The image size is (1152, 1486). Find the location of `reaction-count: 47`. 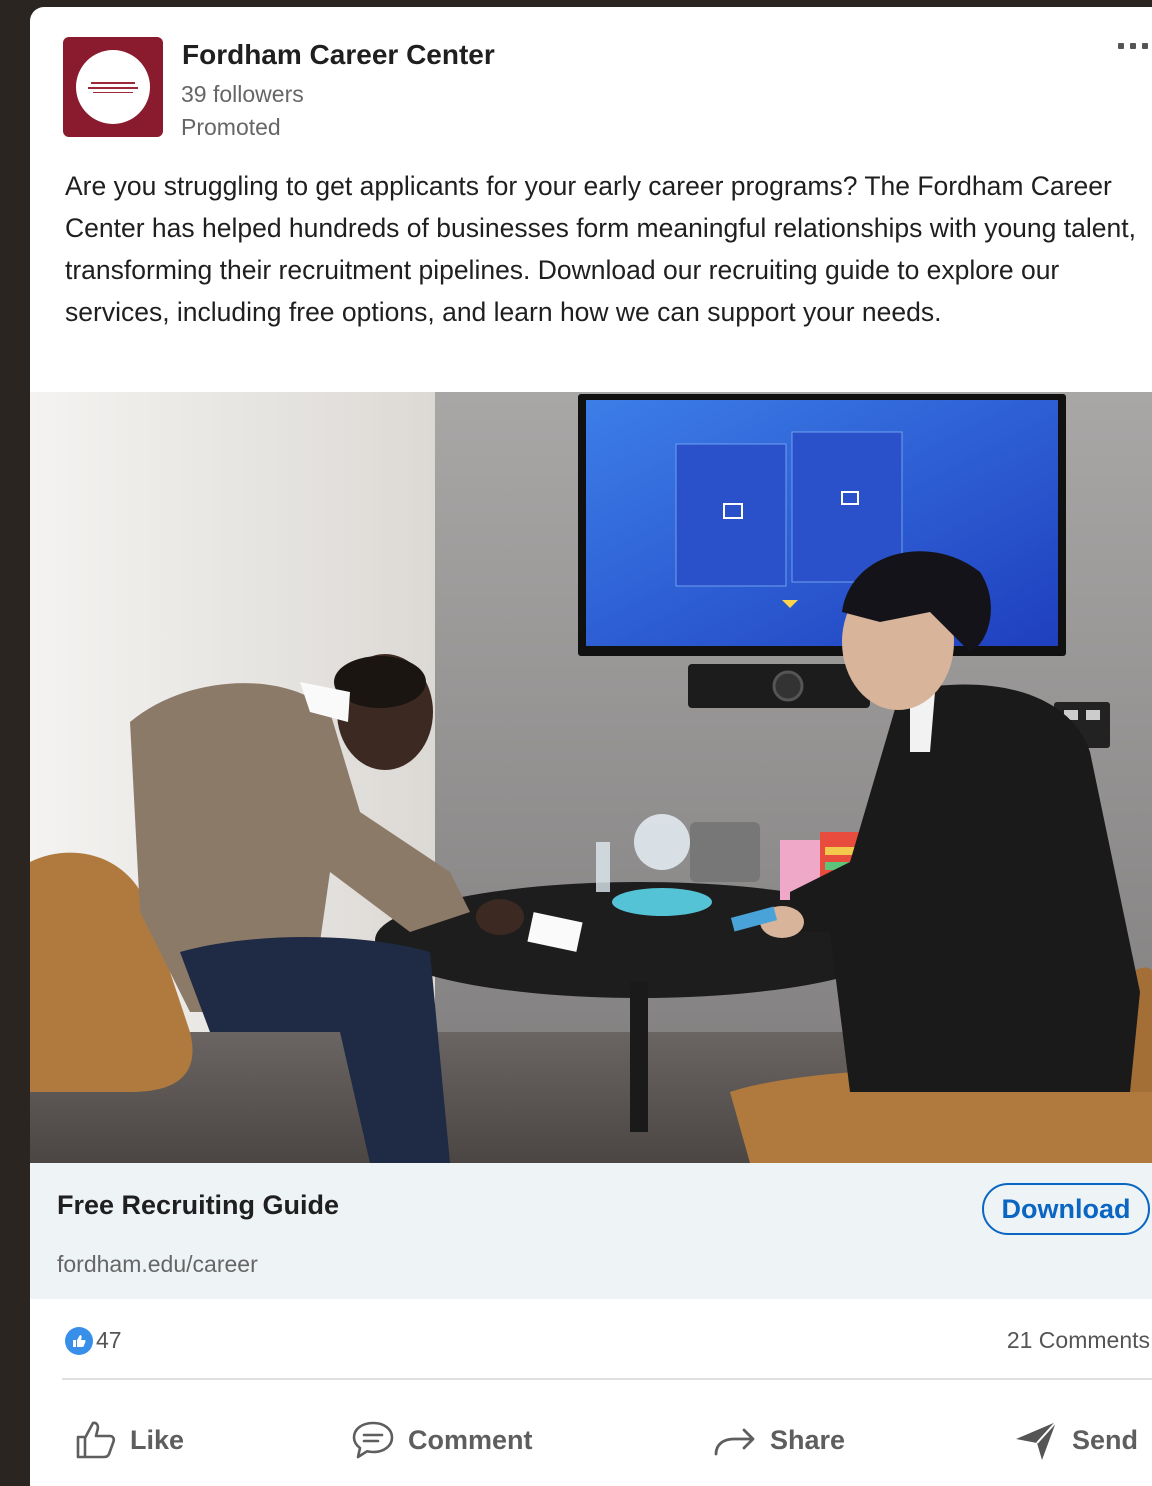

reaction-count: 47 is located at coordinates (109, 1340).